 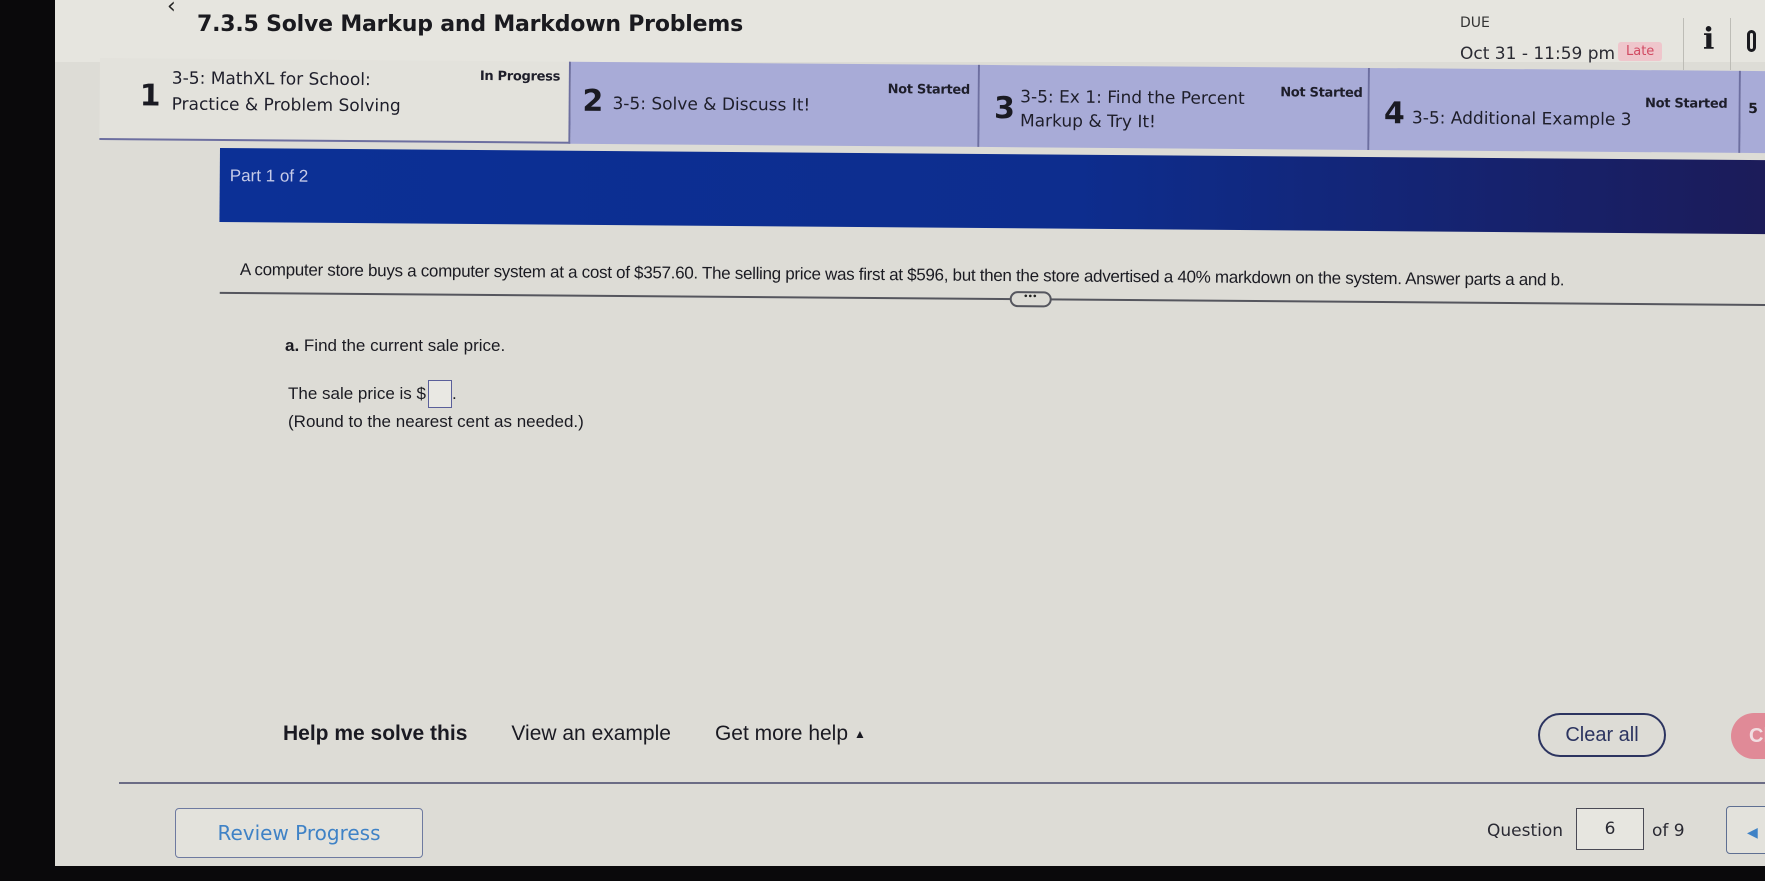 I want to click on question-number: 6, so click(x=1610, y=829).